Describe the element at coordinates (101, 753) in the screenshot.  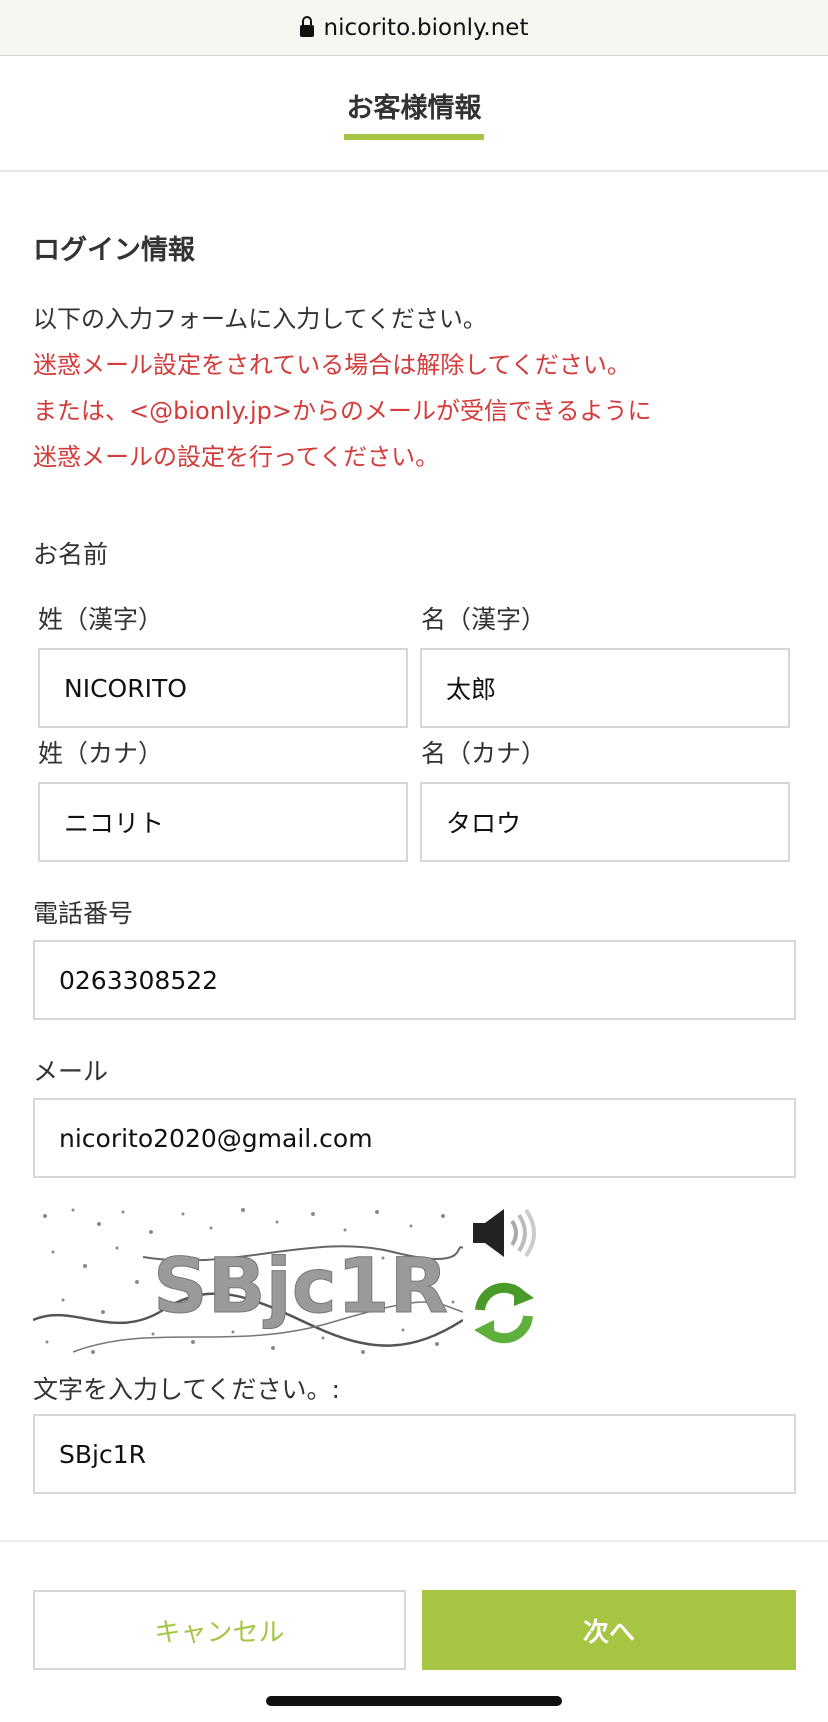
I see `last-name-kana-label: 姓（カナ）` at that location.